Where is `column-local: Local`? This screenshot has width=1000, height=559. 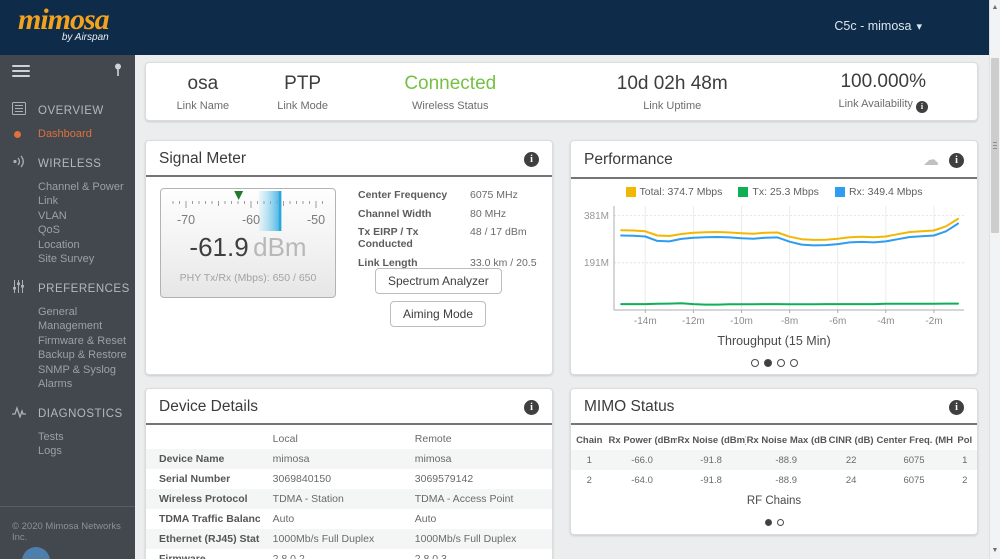 column-local: Local is located at coordinates (285, 439).